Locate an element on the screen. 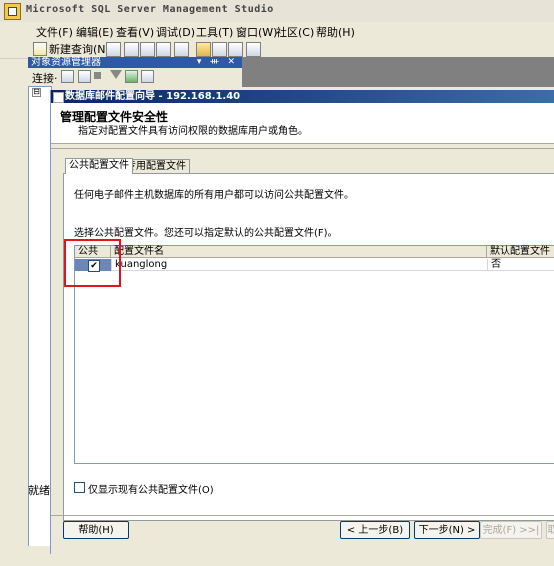 This screenshot has height=566, width=554. analysis-query-icon is located at coordinates (131, 49).